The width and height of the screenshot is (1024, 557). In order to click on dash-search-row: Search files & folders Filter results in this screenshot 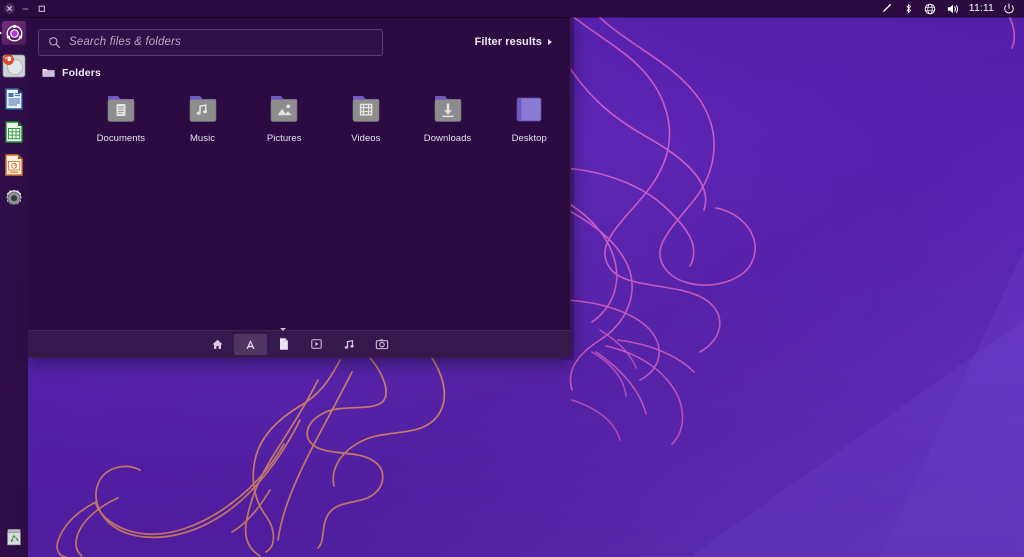, I will do `click(299, 42)`.